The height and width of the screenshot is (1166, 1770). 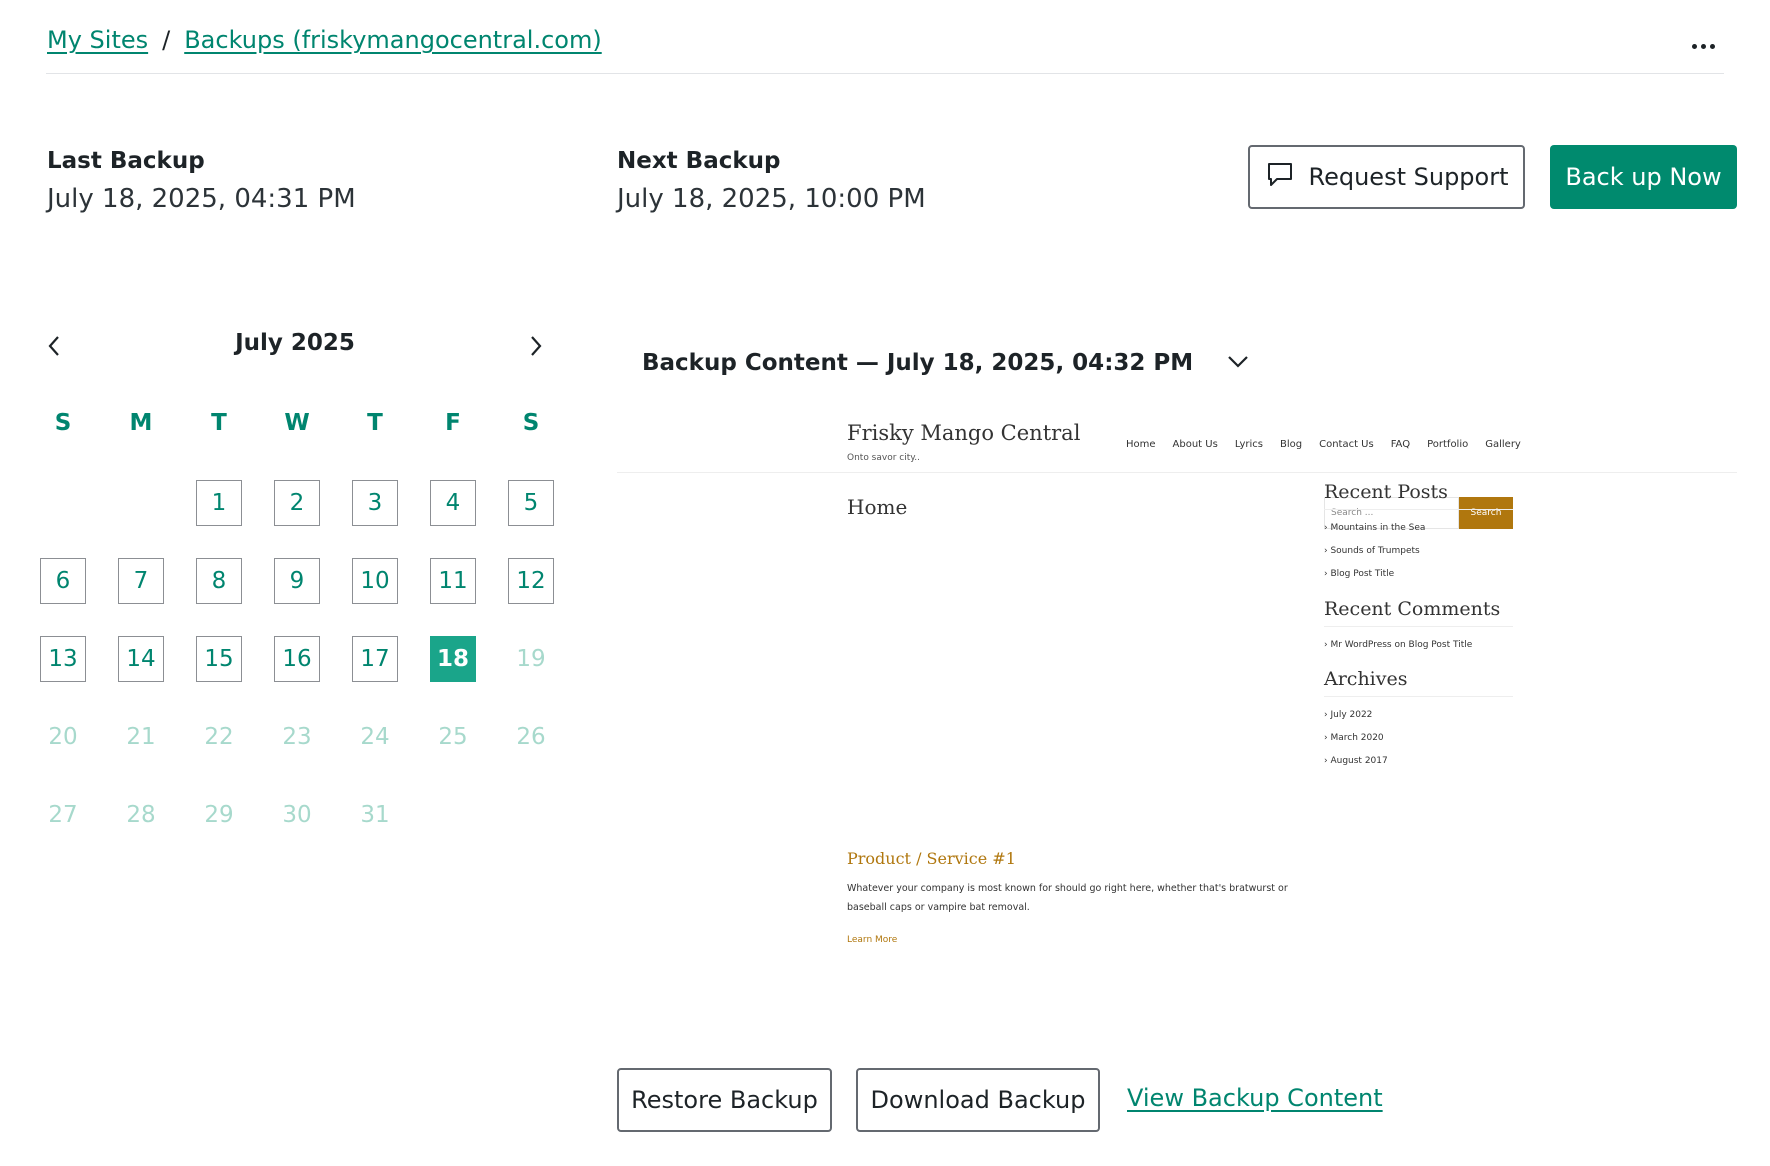 I want to click on preview-nav-item: Home, so click(x=1141, y=444).